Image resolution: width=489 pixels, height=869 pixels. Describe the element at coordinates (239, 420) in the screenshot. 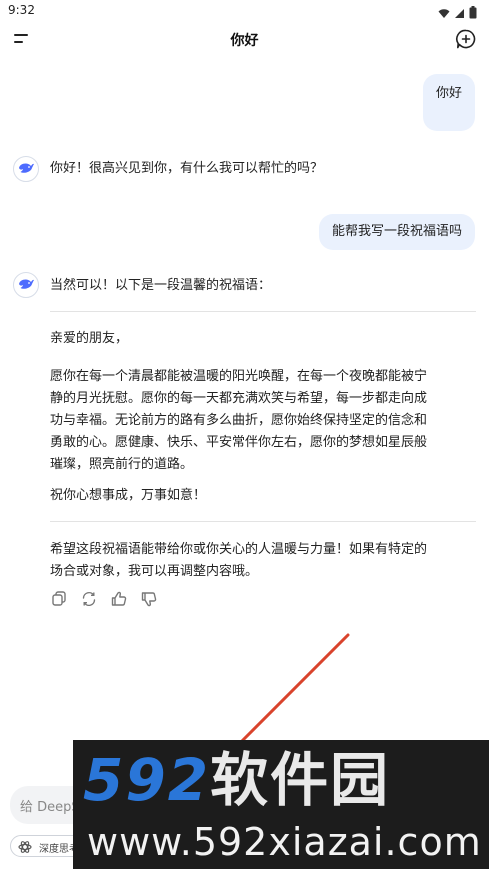

I see `blessing-line: 功与幸福。无论前方的路有多么曲折，愿你始终保持坚定的信念和` at that location.